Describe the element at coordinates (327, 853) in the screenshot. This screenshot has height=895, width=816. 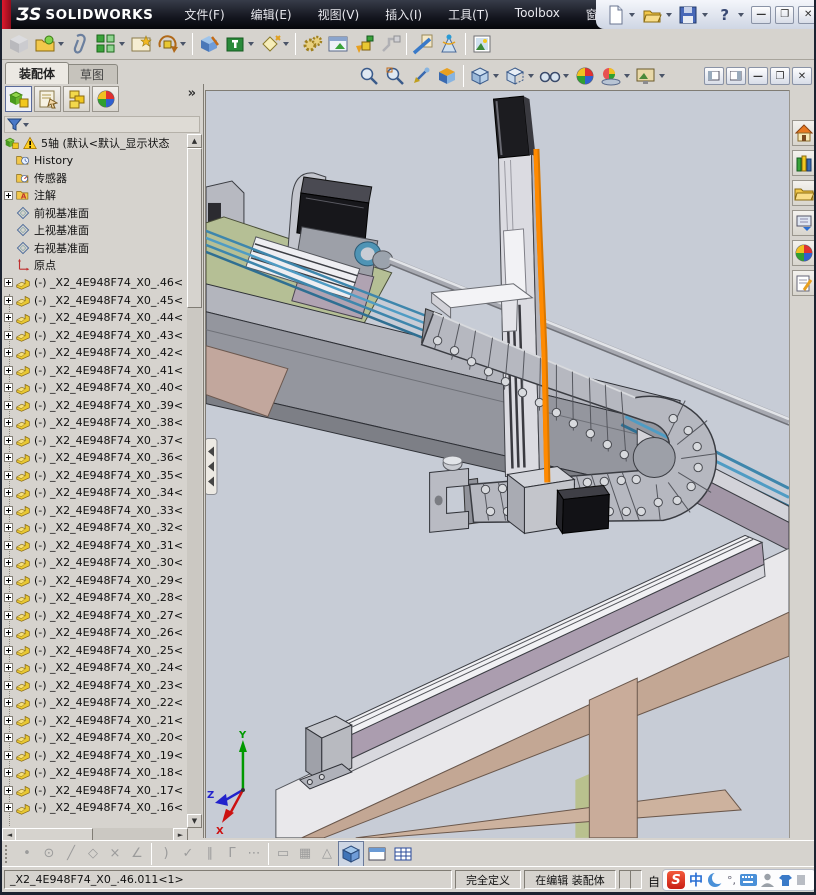
I see `snap-angle-snap-icon: △` at that location.